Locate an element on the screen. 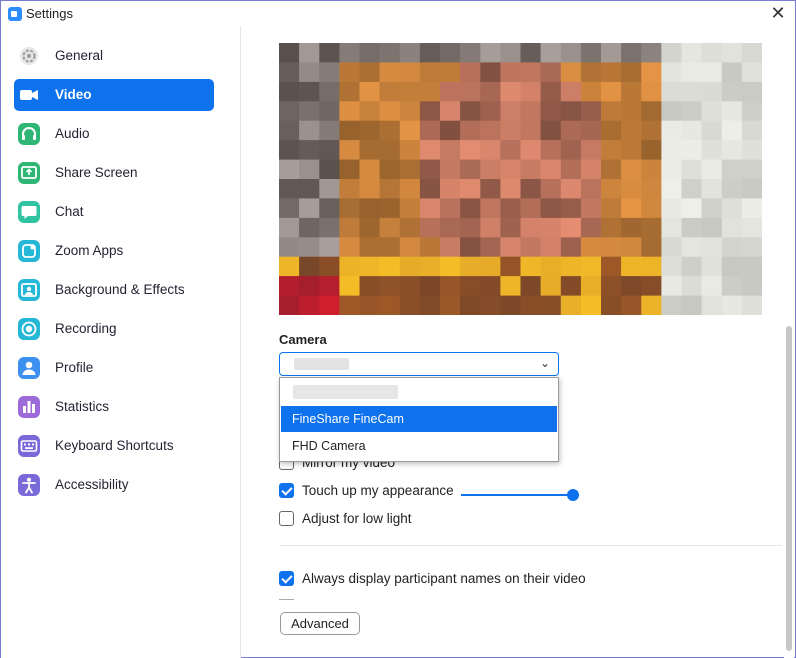 This screenshot has height=658, width=796. advanced-button: Advanced is located at coordinates (320, 623).